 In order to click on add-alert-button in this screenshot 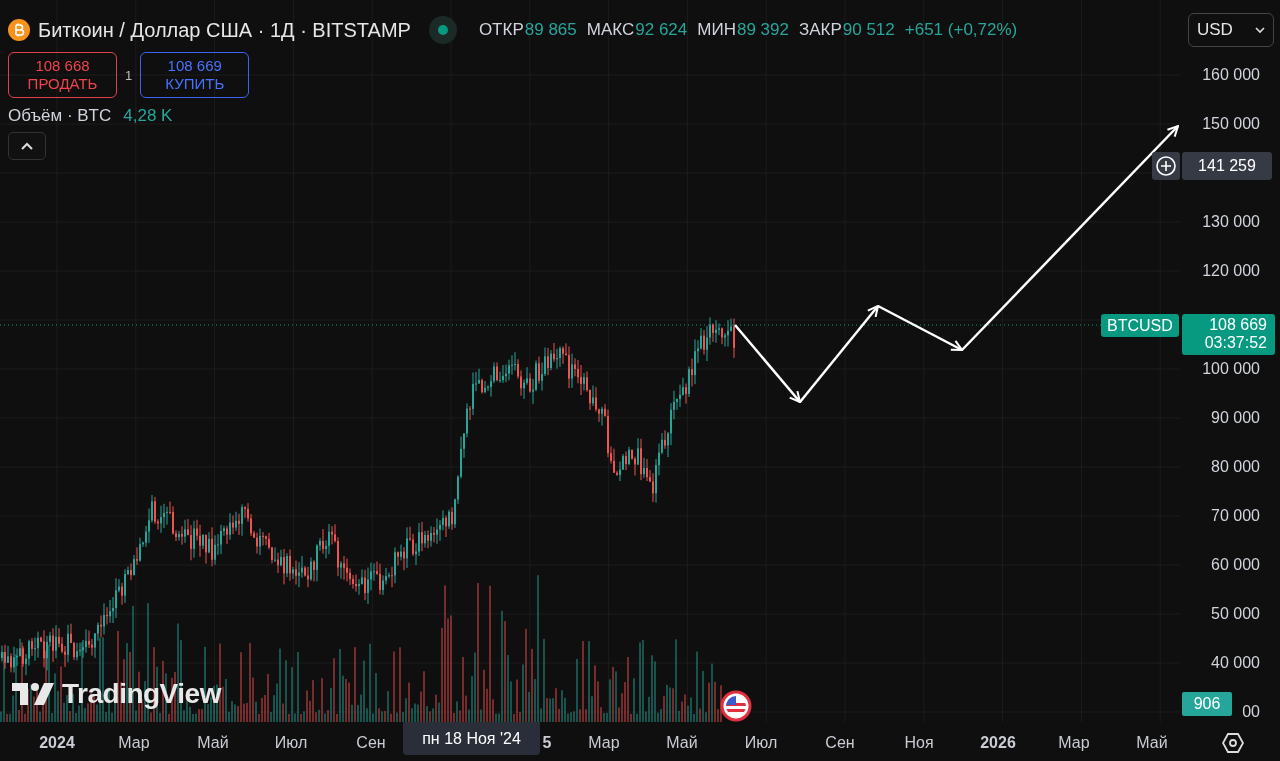, I will do `click(1166, 166)`.